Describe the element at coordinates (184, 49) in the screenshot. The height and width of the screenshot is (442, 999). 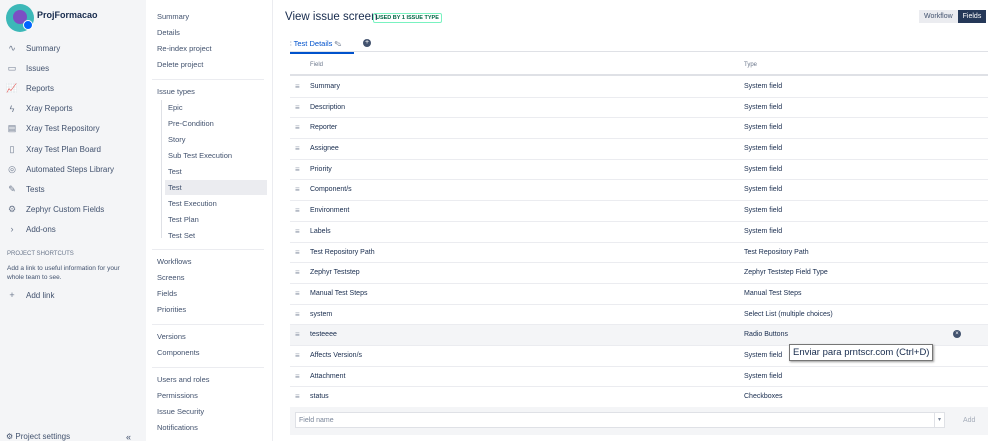
I see `nav-link: Re-index project` at that location.